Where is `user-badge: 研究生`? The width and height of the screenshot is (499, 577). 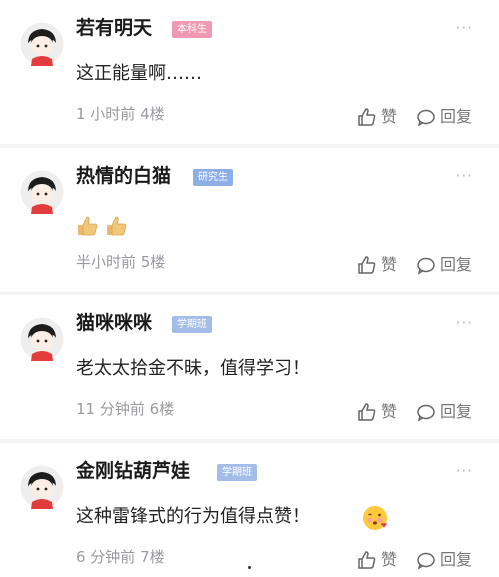 user-badge: 研究生 is located at coordinates (213, 177).